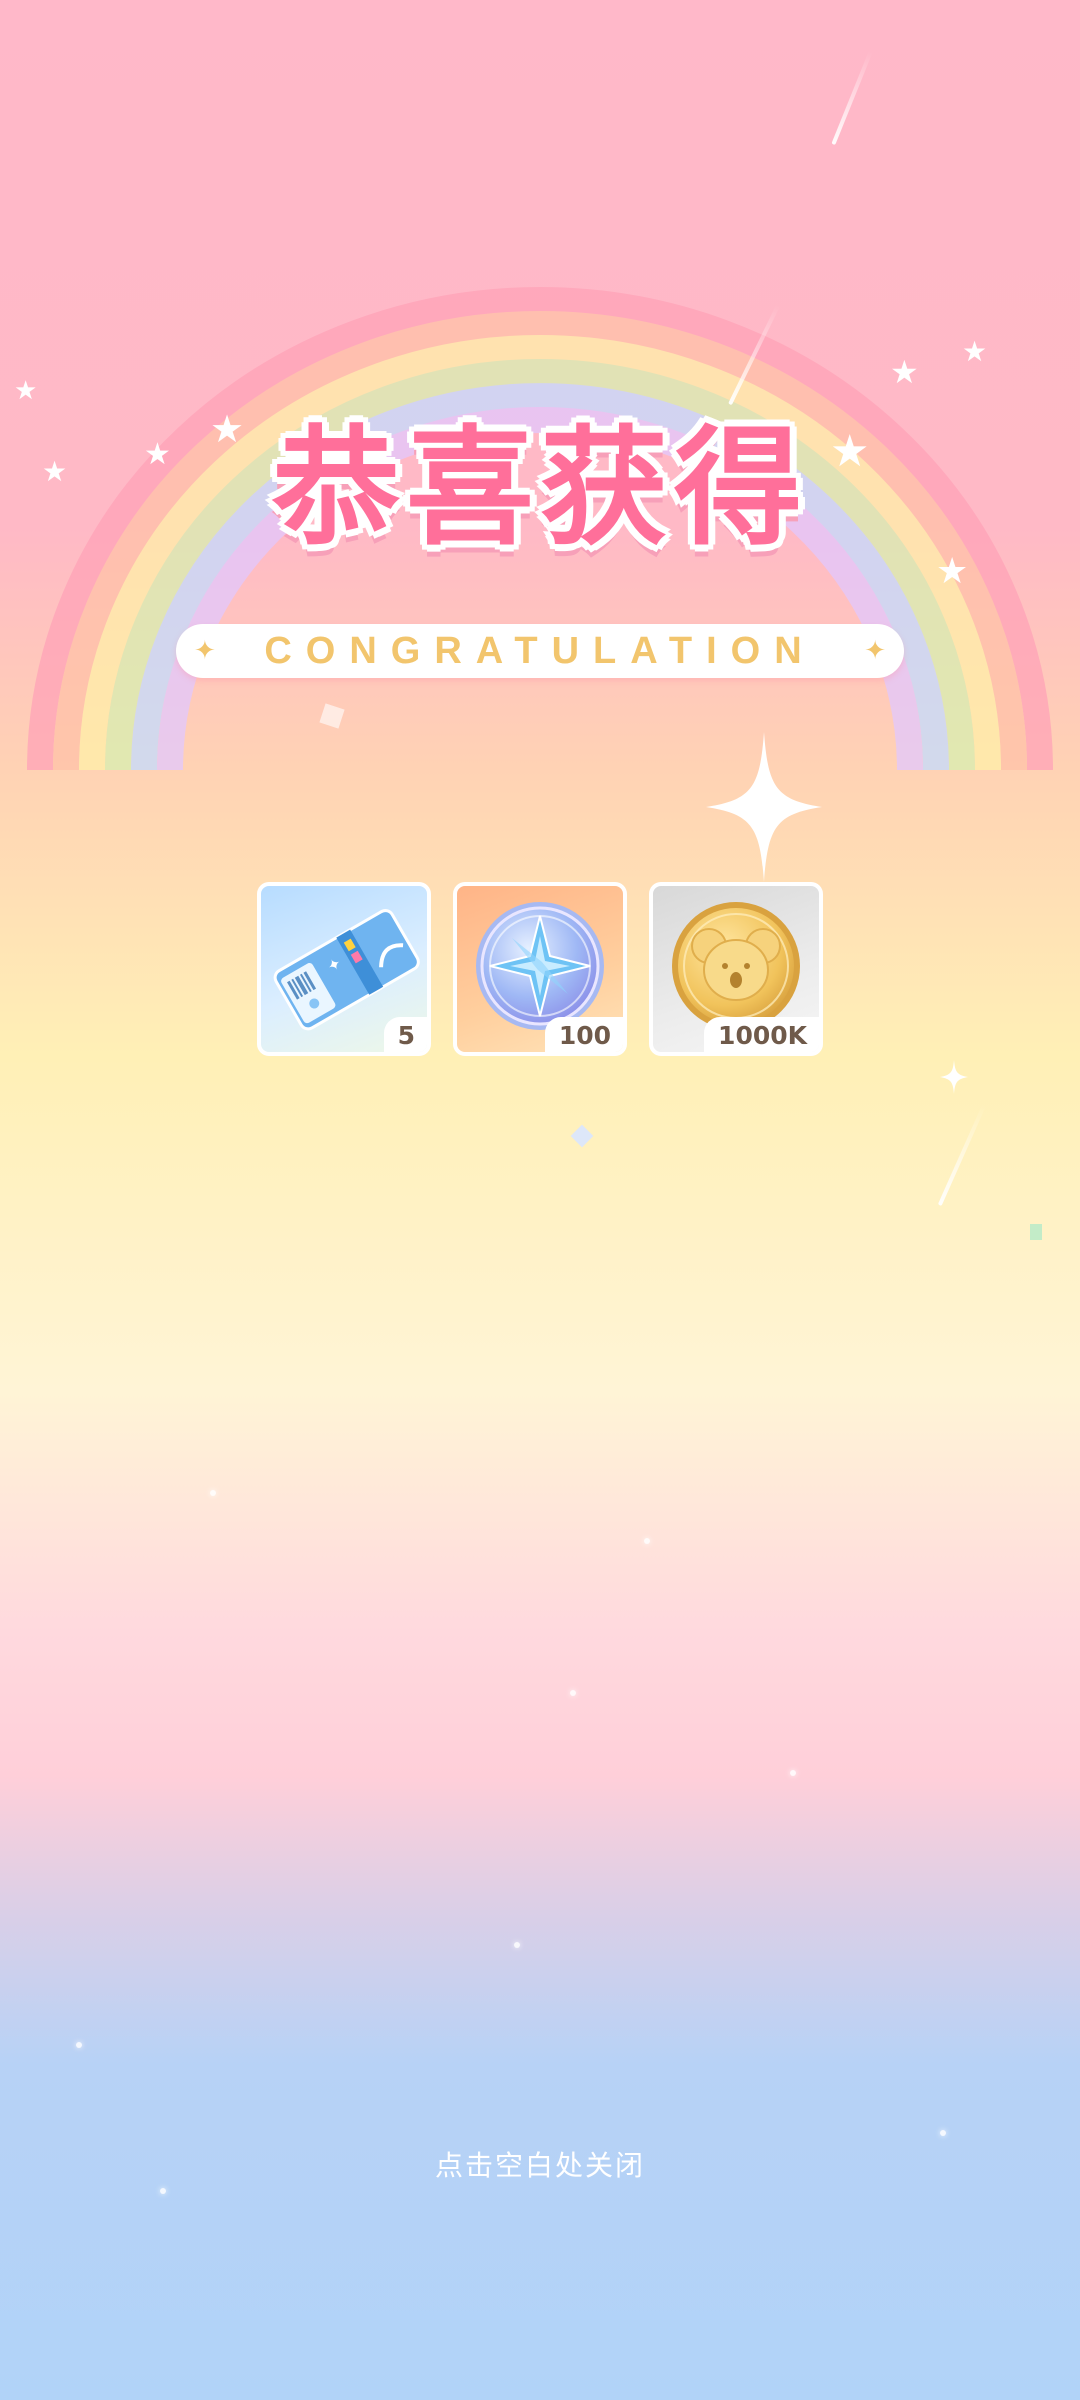  I want to click on reward-quantity: 5, so click(405, 1034).